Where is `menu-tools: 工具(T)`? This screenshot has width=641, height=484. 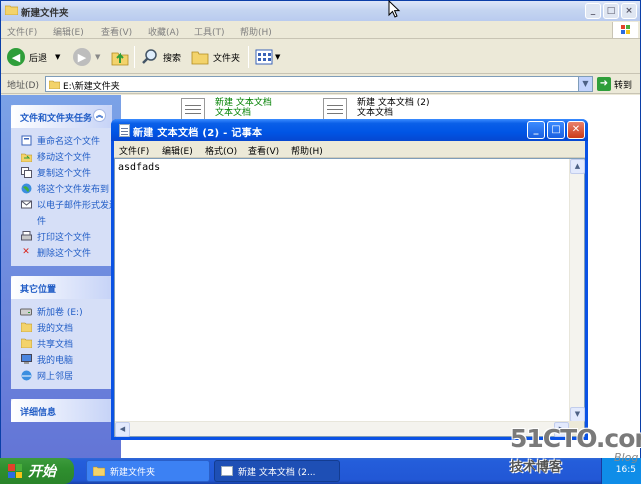
menu-tools: 工具(T) is located at coordinates (209, 31).